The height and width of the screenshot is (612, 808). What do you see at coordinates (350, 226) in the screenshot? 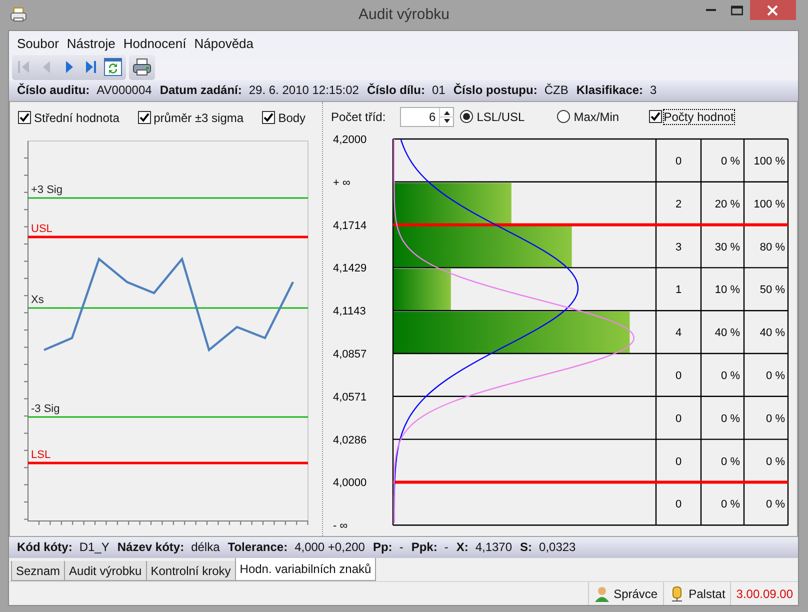
I see `axis-label: 4,1714` at bounding box center [350, 226].